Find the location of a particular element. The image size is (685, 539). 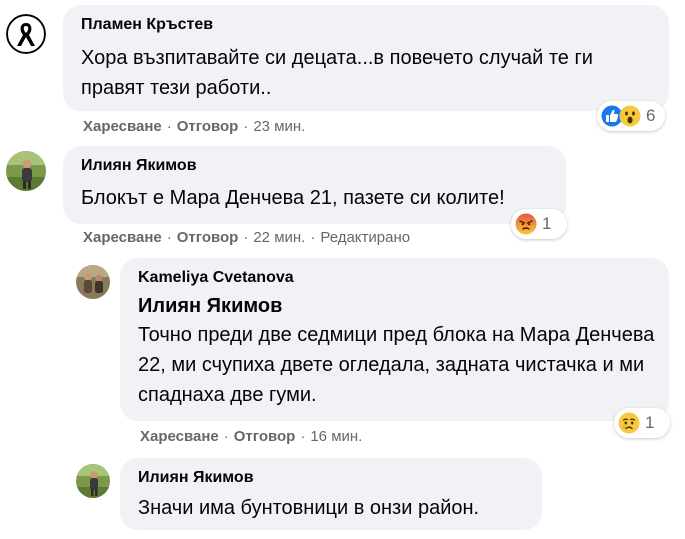

angry-icon is located at coordinates (526, 224).